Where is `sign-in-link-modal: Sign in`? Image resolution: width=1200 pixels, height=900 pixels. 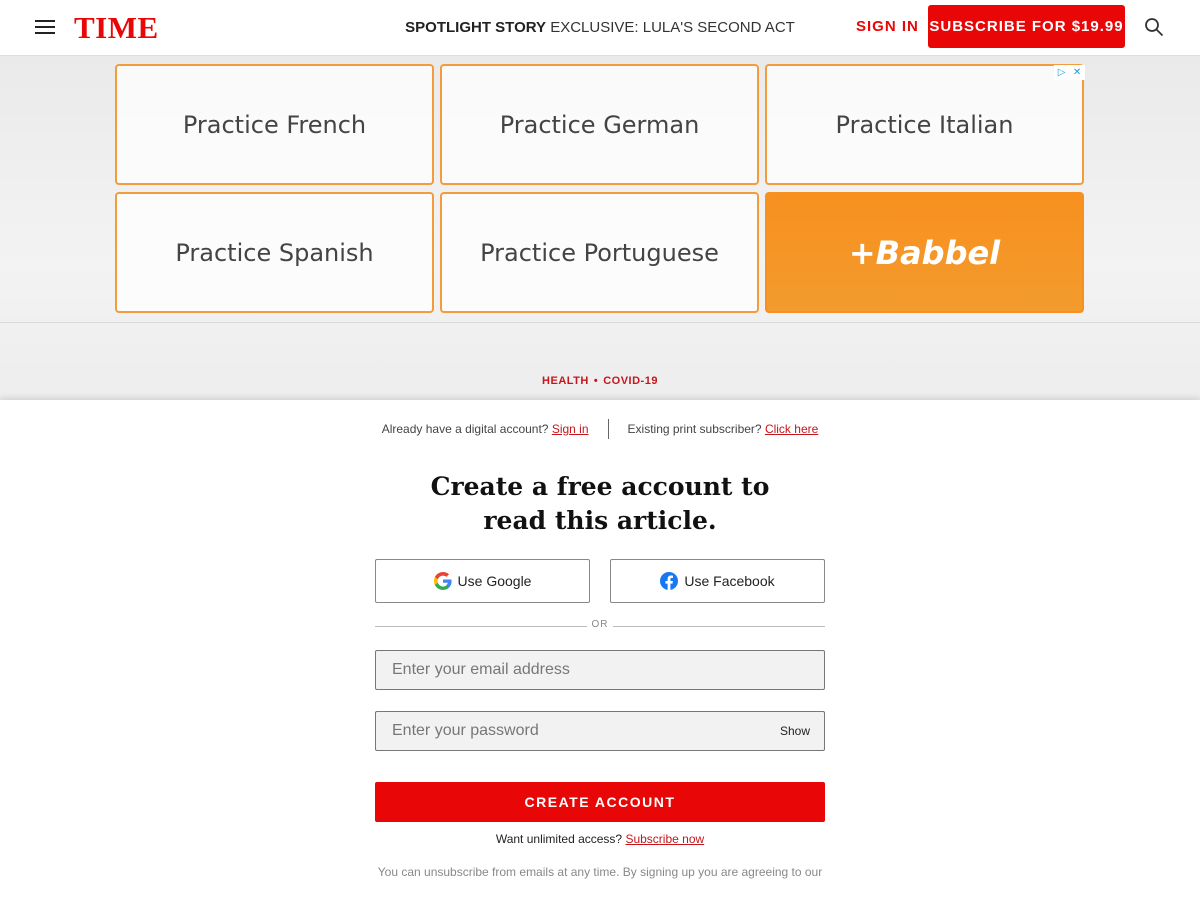 sign-in-link-modal: Sign in is located at coordinates (570, 429).